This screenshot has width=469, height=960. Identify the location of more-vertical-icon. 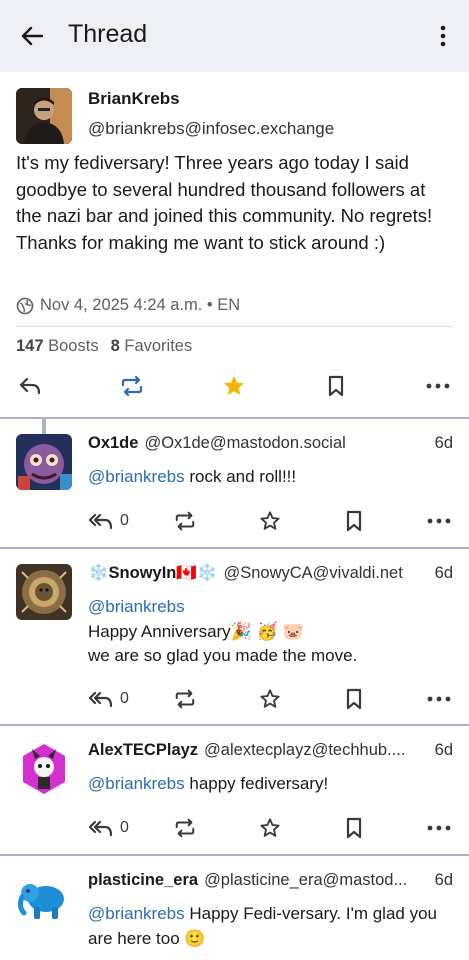
(443, 36).